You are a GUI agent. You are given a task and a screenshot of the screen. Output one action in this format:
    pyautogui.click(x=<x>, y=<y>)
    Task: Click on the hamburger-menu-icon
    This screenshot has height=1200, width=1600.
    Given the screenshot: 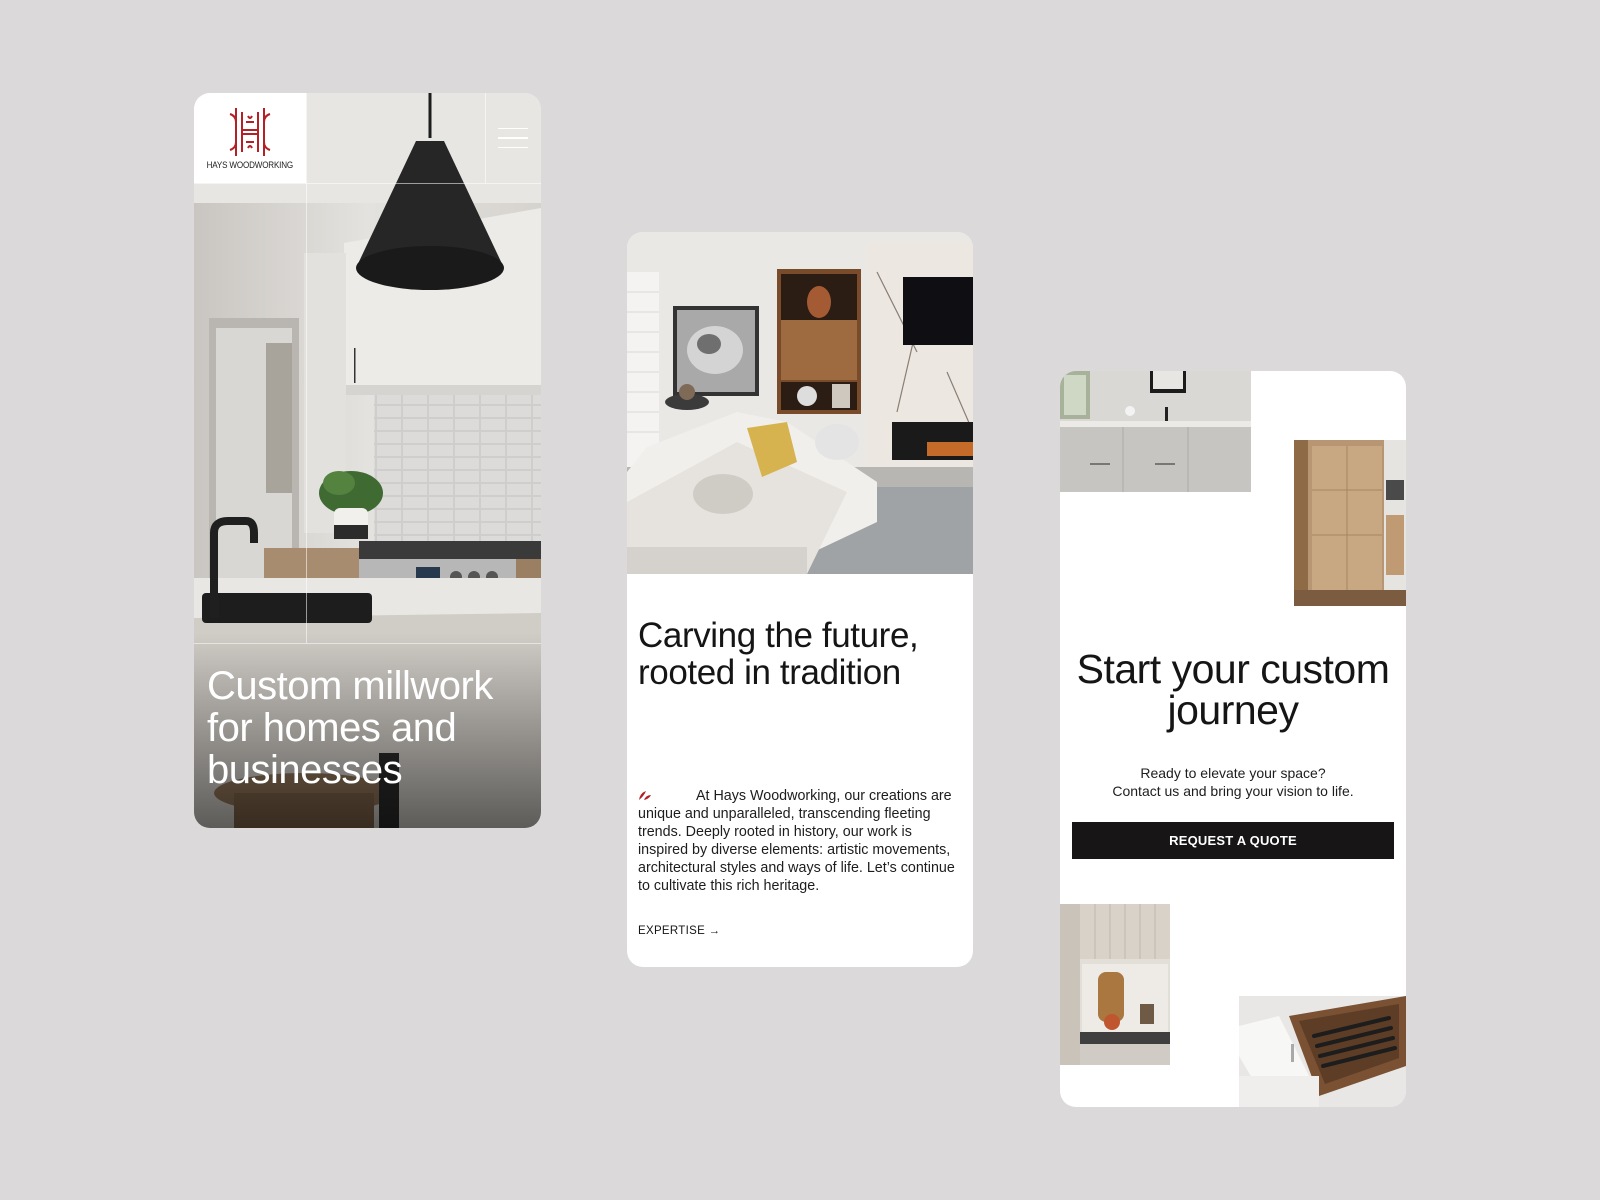 What is the action you would take?
    pyautogui.click(x=513, y=128)
    